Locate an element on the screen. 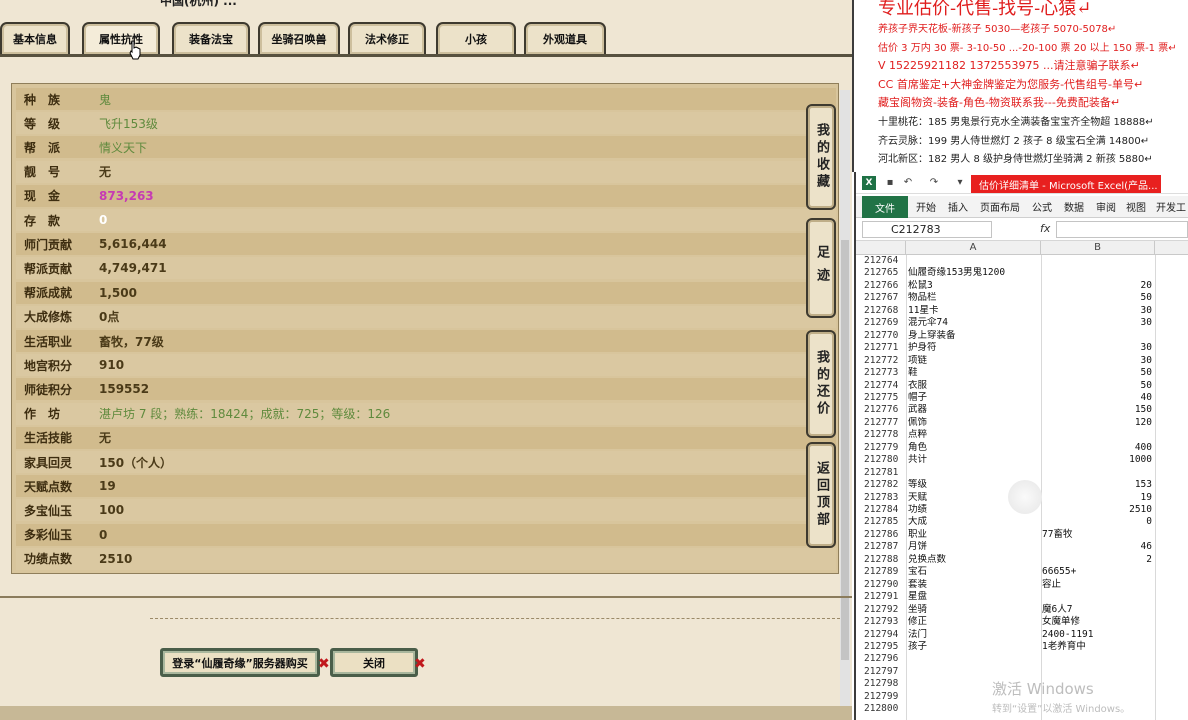 The image size is (1188, 720). name-box: C212783 is located at coordinates (927, 229).